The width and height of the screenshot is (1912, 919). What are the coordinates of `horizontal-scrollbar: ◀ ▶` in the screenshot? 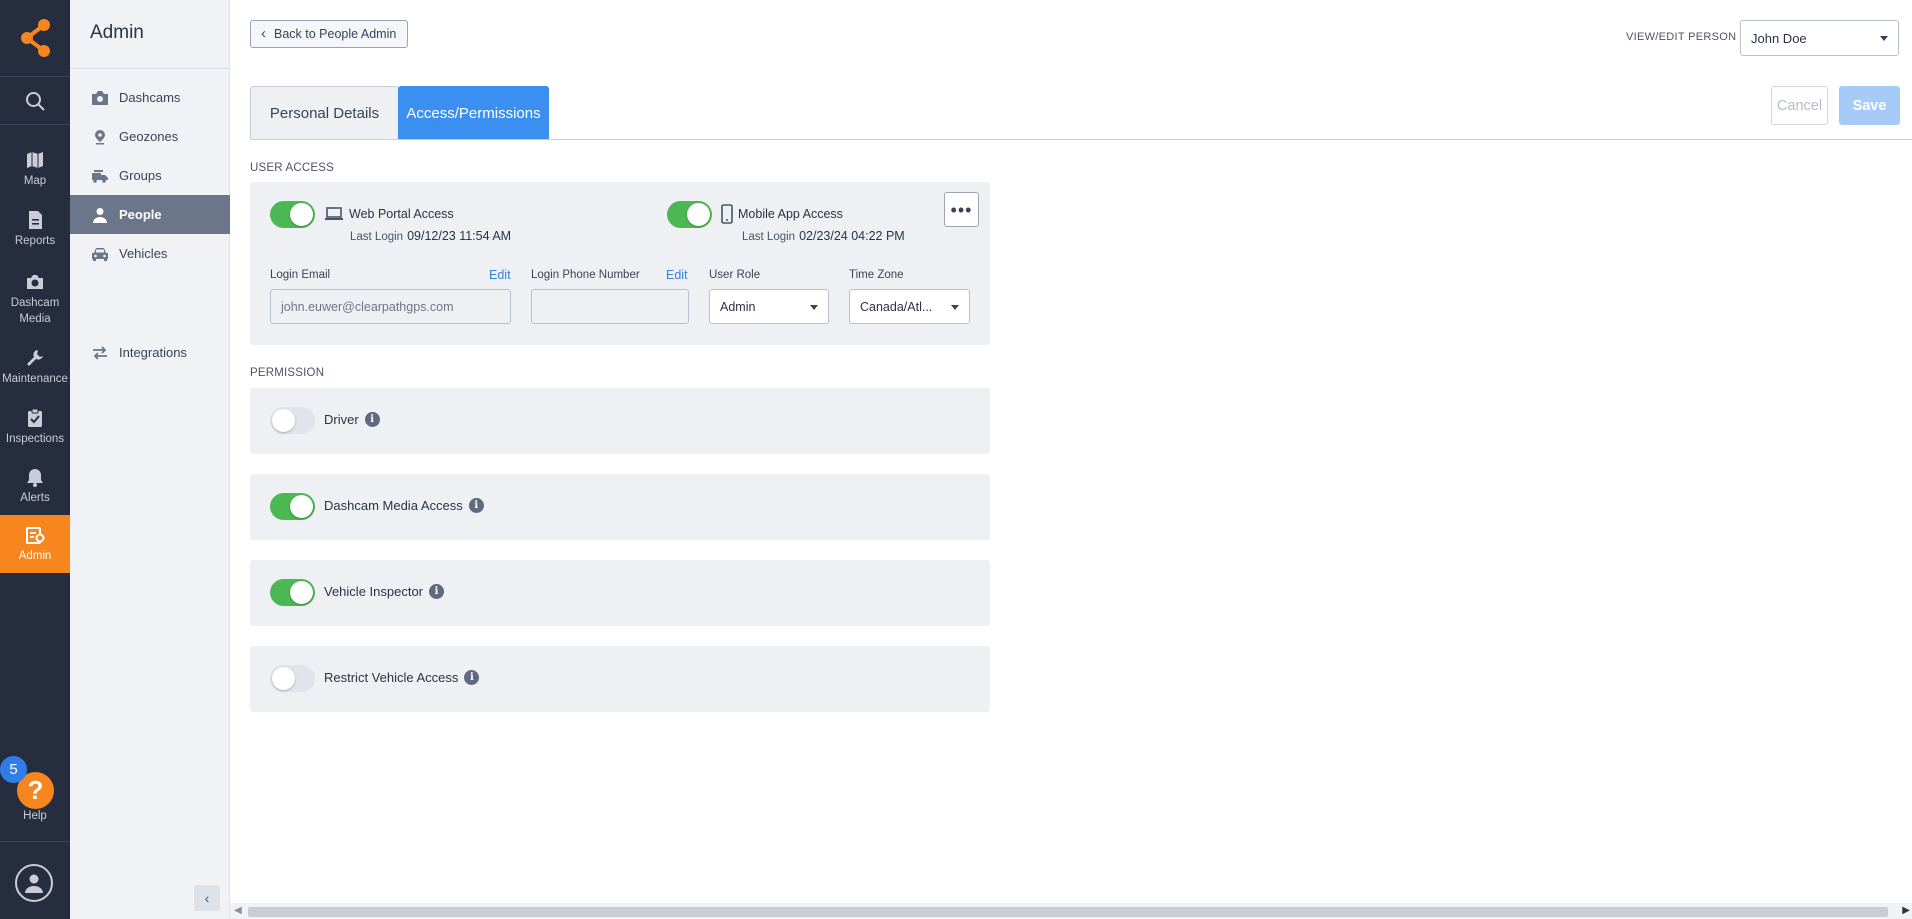 It's located at (1071, 911).